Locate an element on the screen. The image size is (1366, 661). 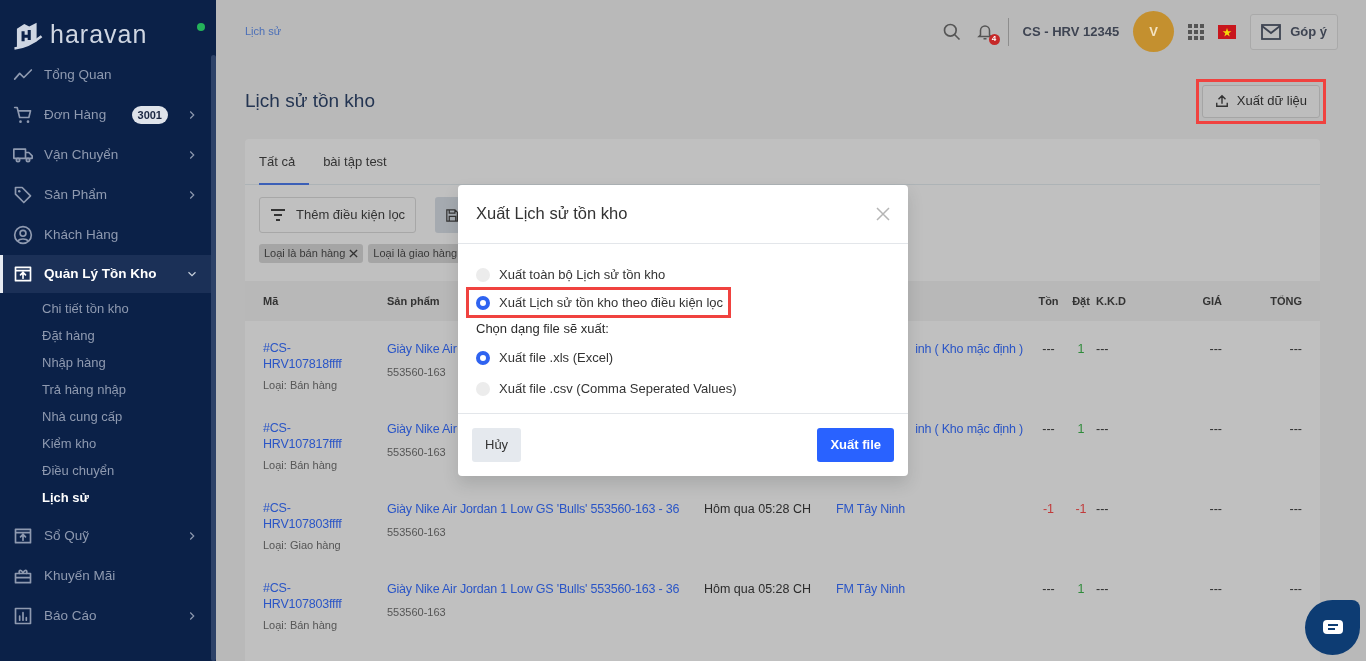
column-header: Sản phẩm is located at coordinates (413, 300).